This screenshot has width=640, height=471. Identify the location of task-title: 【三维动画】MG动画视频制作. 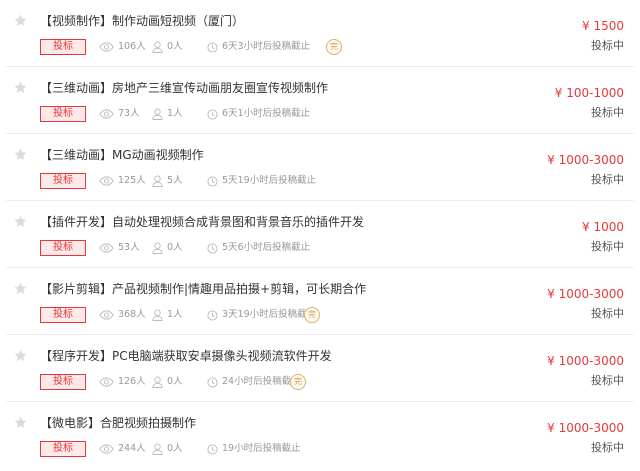
(122, 155).